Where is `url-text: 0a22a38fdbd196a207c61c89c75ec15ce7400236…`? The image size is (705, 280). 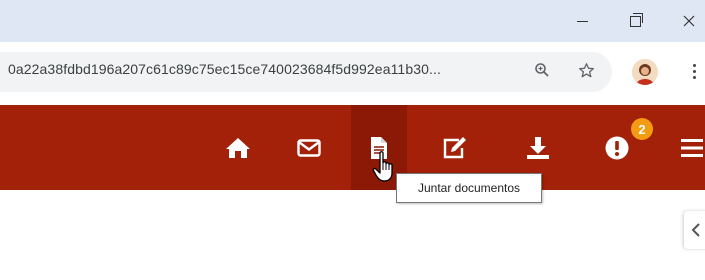 url-text: 0a22a38fdbd196a207c61c89c75ec15ce7400236… is located at coordinates (224, 69).